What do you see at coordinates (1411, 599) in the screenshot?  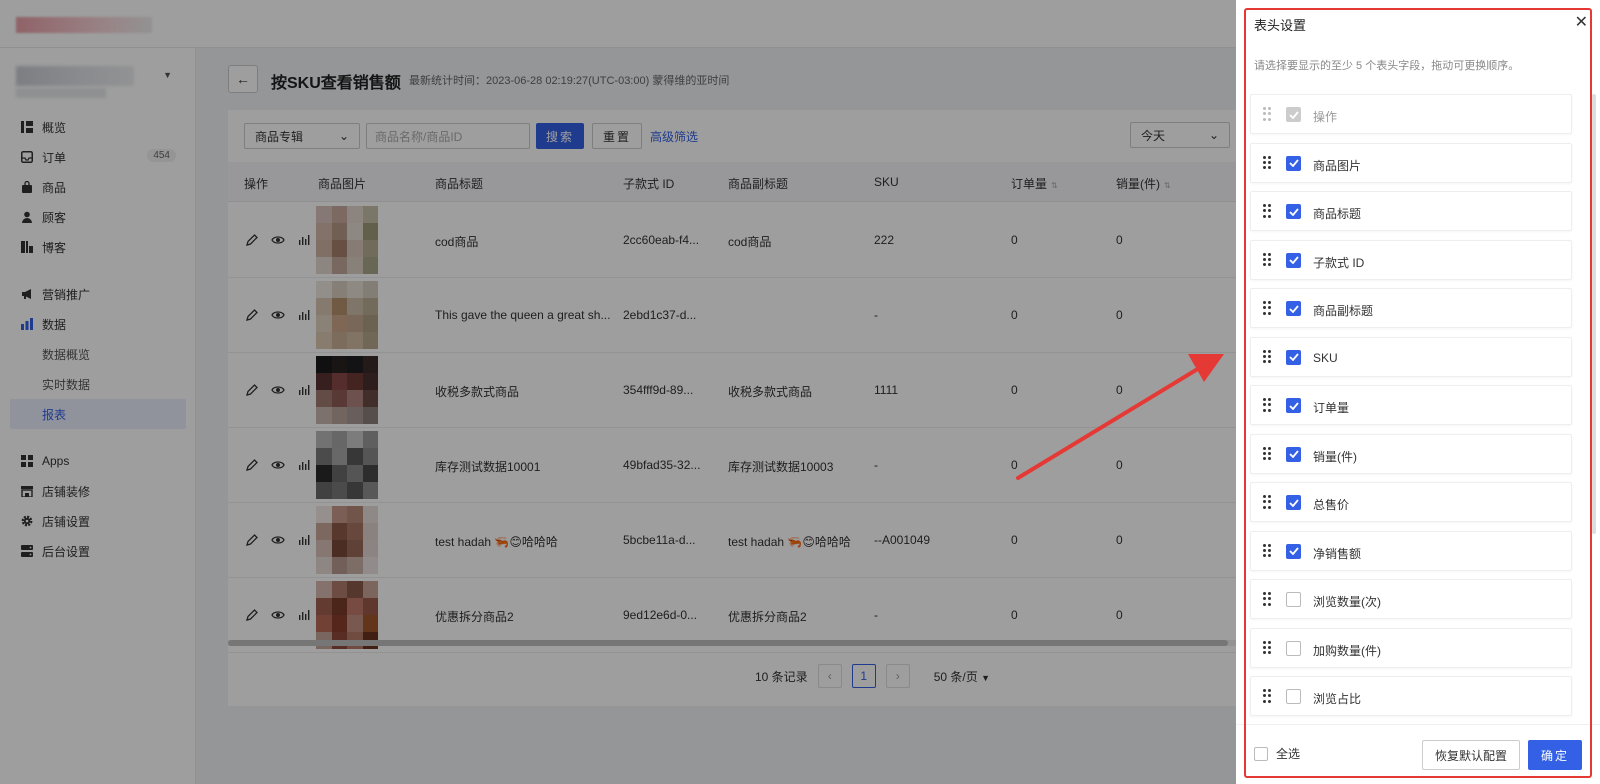 I see `column-item: 浏览数量(次)` at bounding box center [1411, 599].